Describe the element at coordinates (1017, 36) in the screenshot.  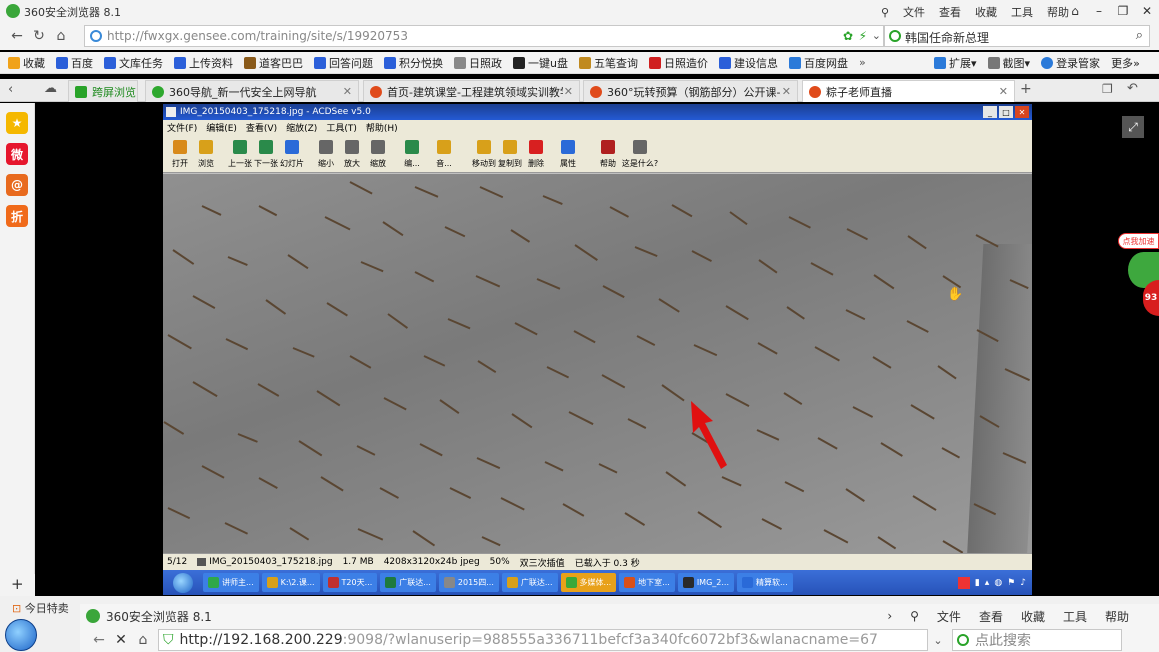
I see `search-input: 韩国任命新总理 ⌕` at that location.